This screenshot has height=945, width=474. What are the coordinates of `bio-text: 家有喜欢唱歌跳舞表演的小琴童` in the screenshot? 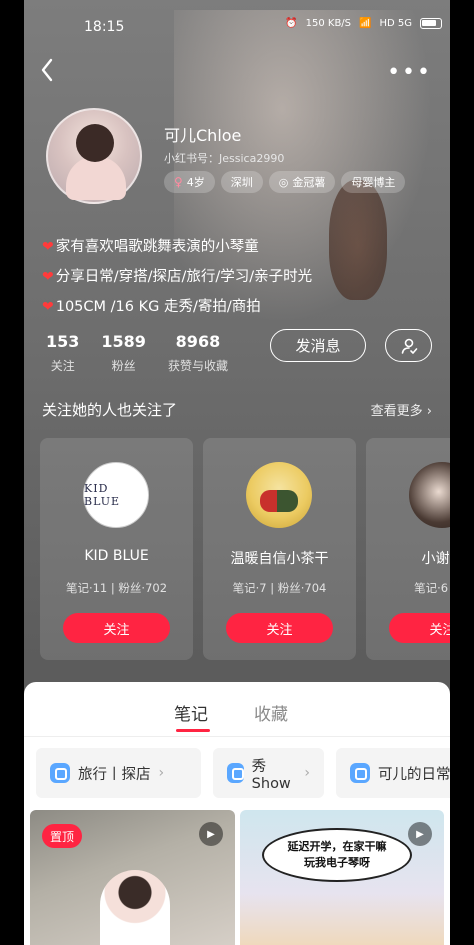 It's located at (157, 247).